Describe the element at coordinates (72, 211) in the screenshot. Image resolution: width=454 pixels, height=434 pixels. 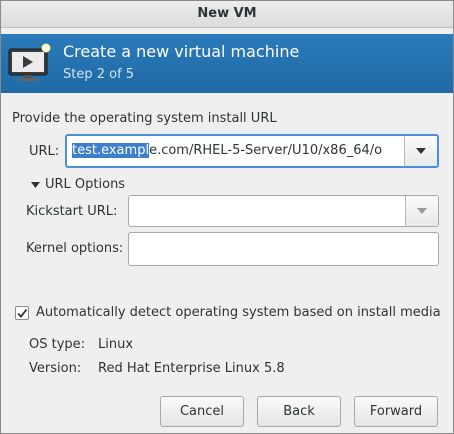
I see `kickstart-url-label: Kickstart URL:` at that location.